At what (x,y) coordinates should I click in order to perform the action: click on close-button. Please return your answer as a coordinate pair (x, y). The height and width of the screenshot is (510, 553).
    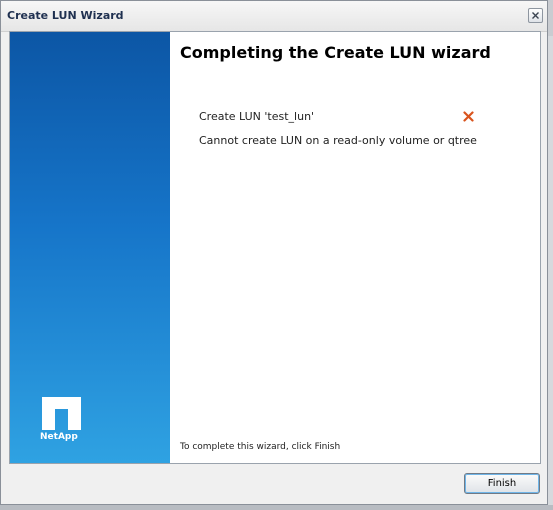
    Looking at the image, I should click on (535, 15).